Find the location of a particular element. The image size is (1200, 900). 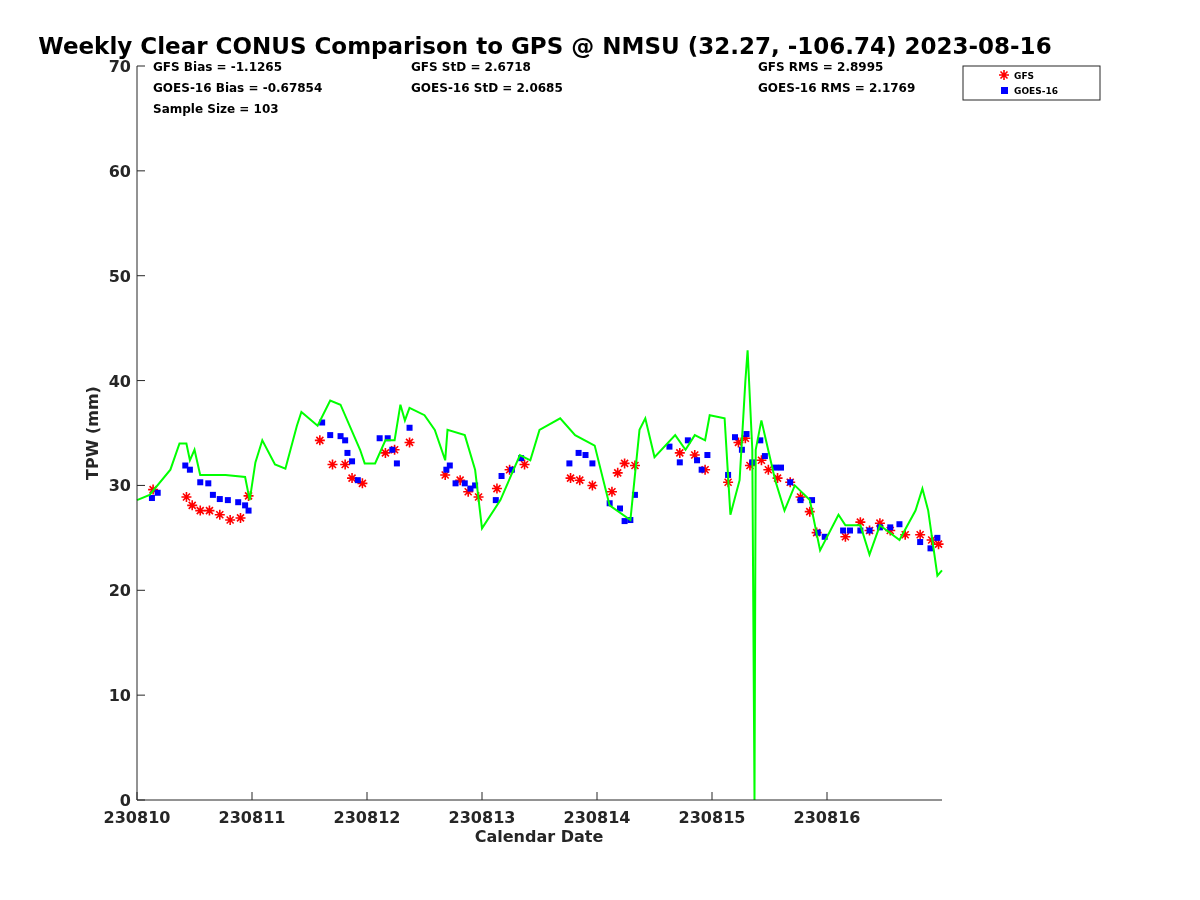

x-tick-label: 230814 is located at coordinates (597, 817).